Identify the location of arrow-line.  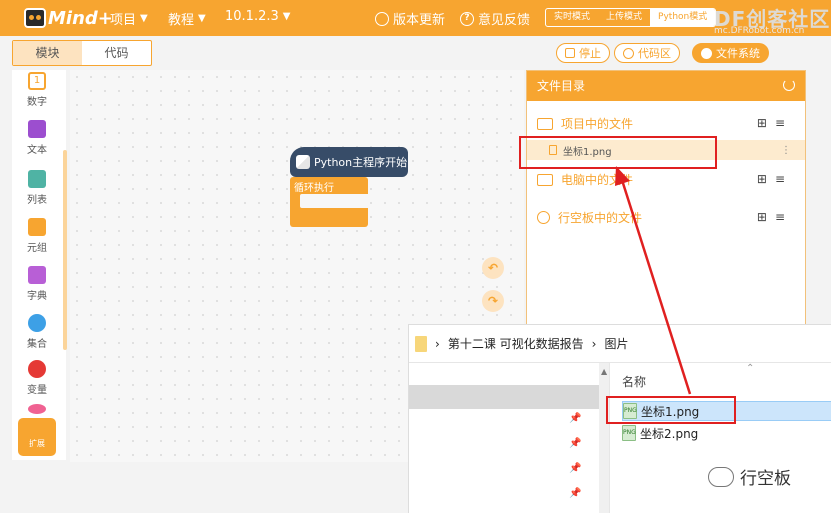
(656, 287).